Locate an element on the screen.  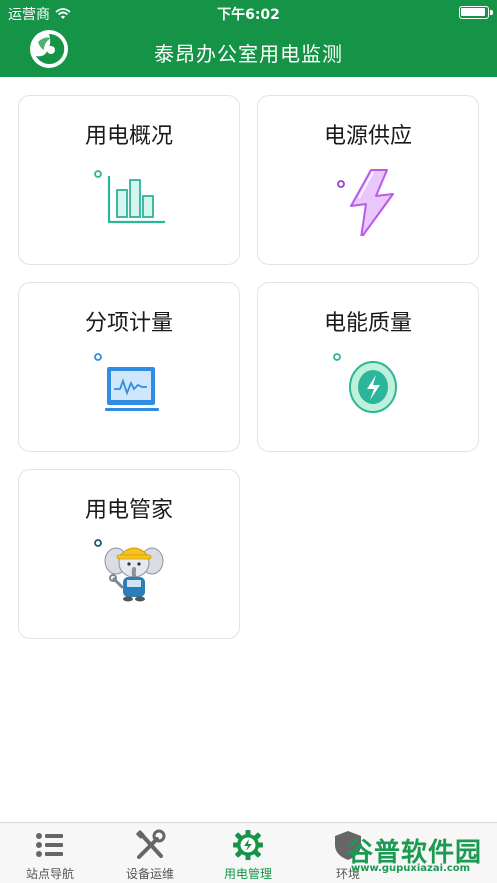
tab-label: 设备运维 is located at coordinates (149, 874).